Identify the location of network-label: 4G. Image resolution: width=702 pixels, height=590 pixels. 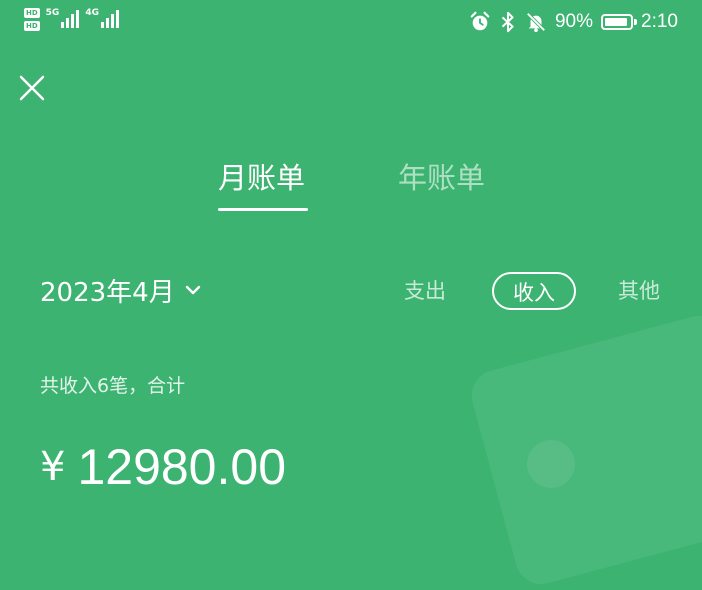
(92, 13).